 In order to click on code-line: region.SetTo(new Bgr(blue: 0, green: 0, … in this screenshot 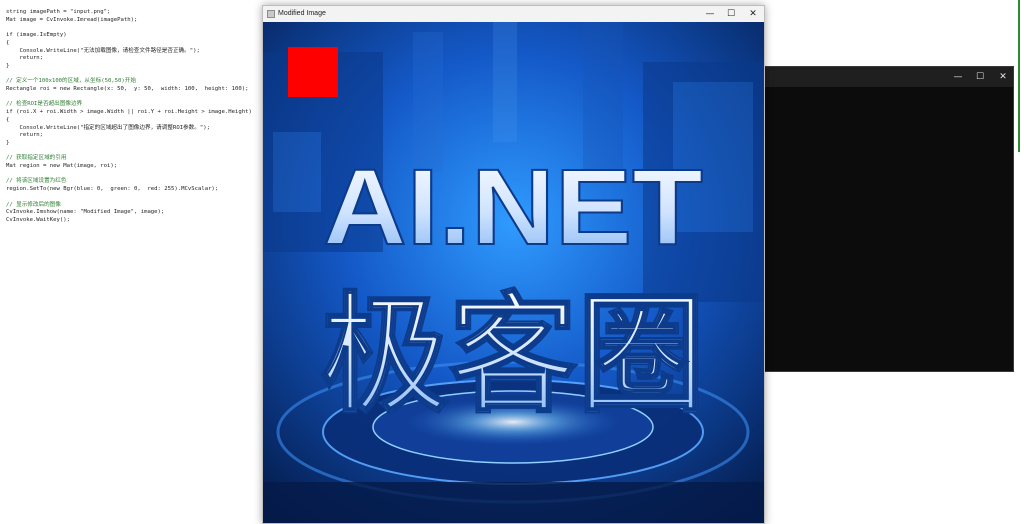, I will do `click(112, 189)`.